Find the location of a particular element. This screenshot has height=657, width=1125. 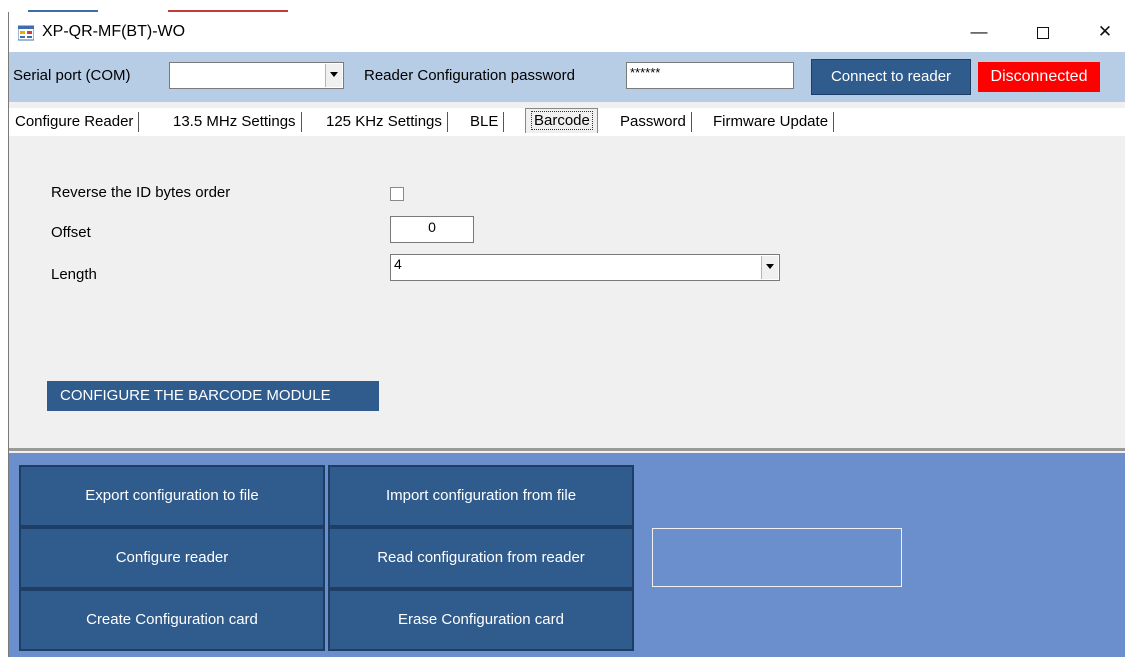

tab-13-5-mhz-settings: 13.5 MHz Settings is located at coordinates (234, 122).